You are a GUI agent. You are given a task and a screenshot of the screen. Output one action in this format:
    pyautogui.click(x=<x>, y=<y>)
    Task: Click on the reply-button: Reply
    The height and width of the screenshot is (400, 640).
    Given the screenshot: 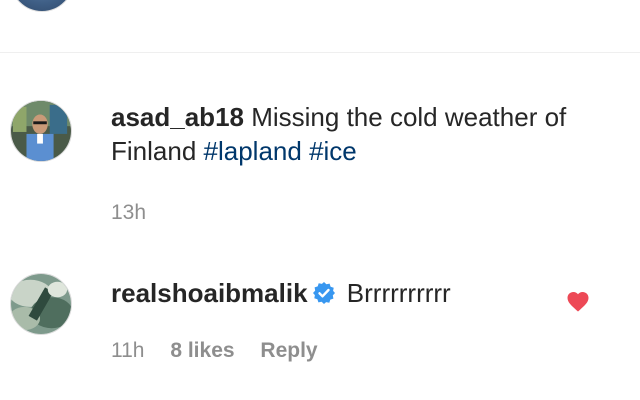 What is the action you would take?
    pyautogui.click(x=288, y=350)
    